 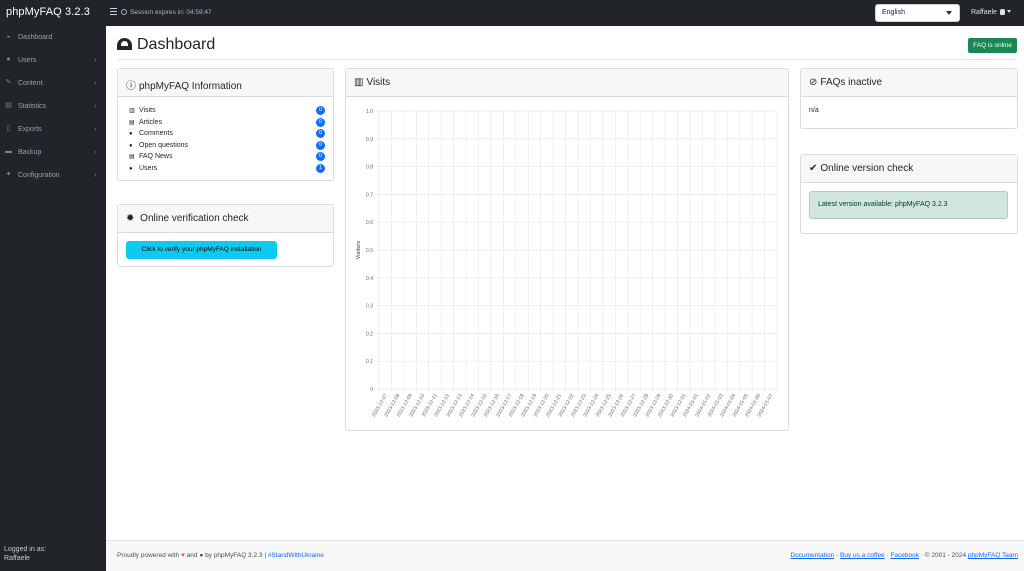 What do you see at coordinates (8, 174) in the screenshot?
I see `wrench-icon: ✦` at bounding box center [8, 174].